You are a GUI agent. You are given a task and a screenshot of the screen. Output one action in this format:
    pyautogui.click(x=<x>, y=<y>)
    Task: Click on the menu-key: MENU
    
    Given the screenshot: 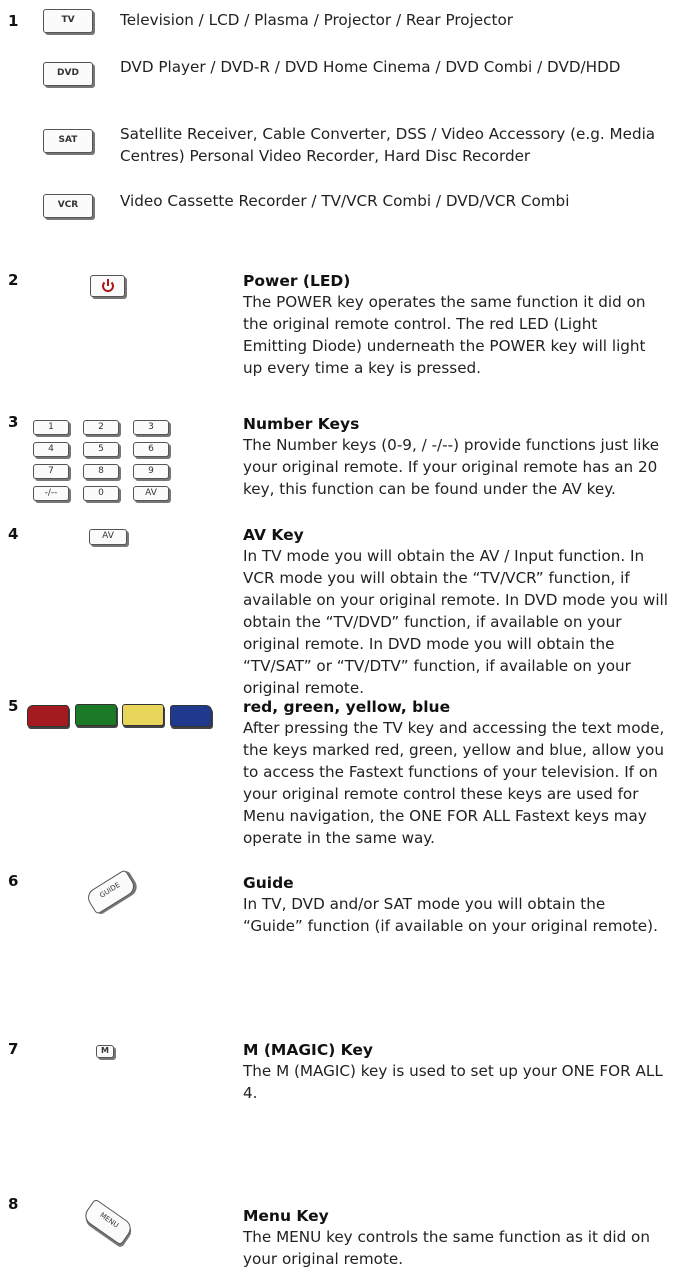 What is the action you would take?
    pyautogui.click(x=108, y=1222)
    